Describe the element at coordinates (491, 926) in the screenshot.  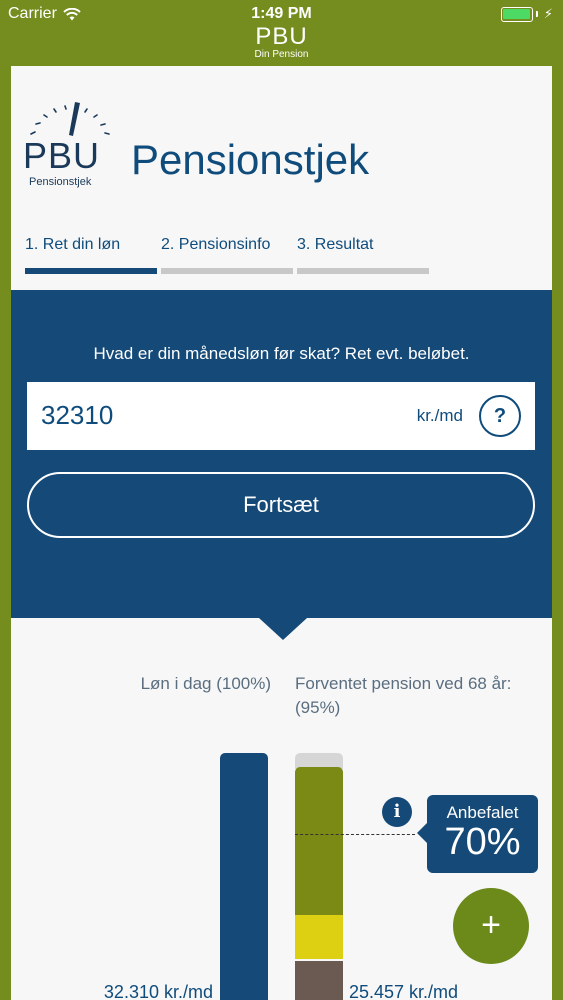
I see `add-button: +` at that location.